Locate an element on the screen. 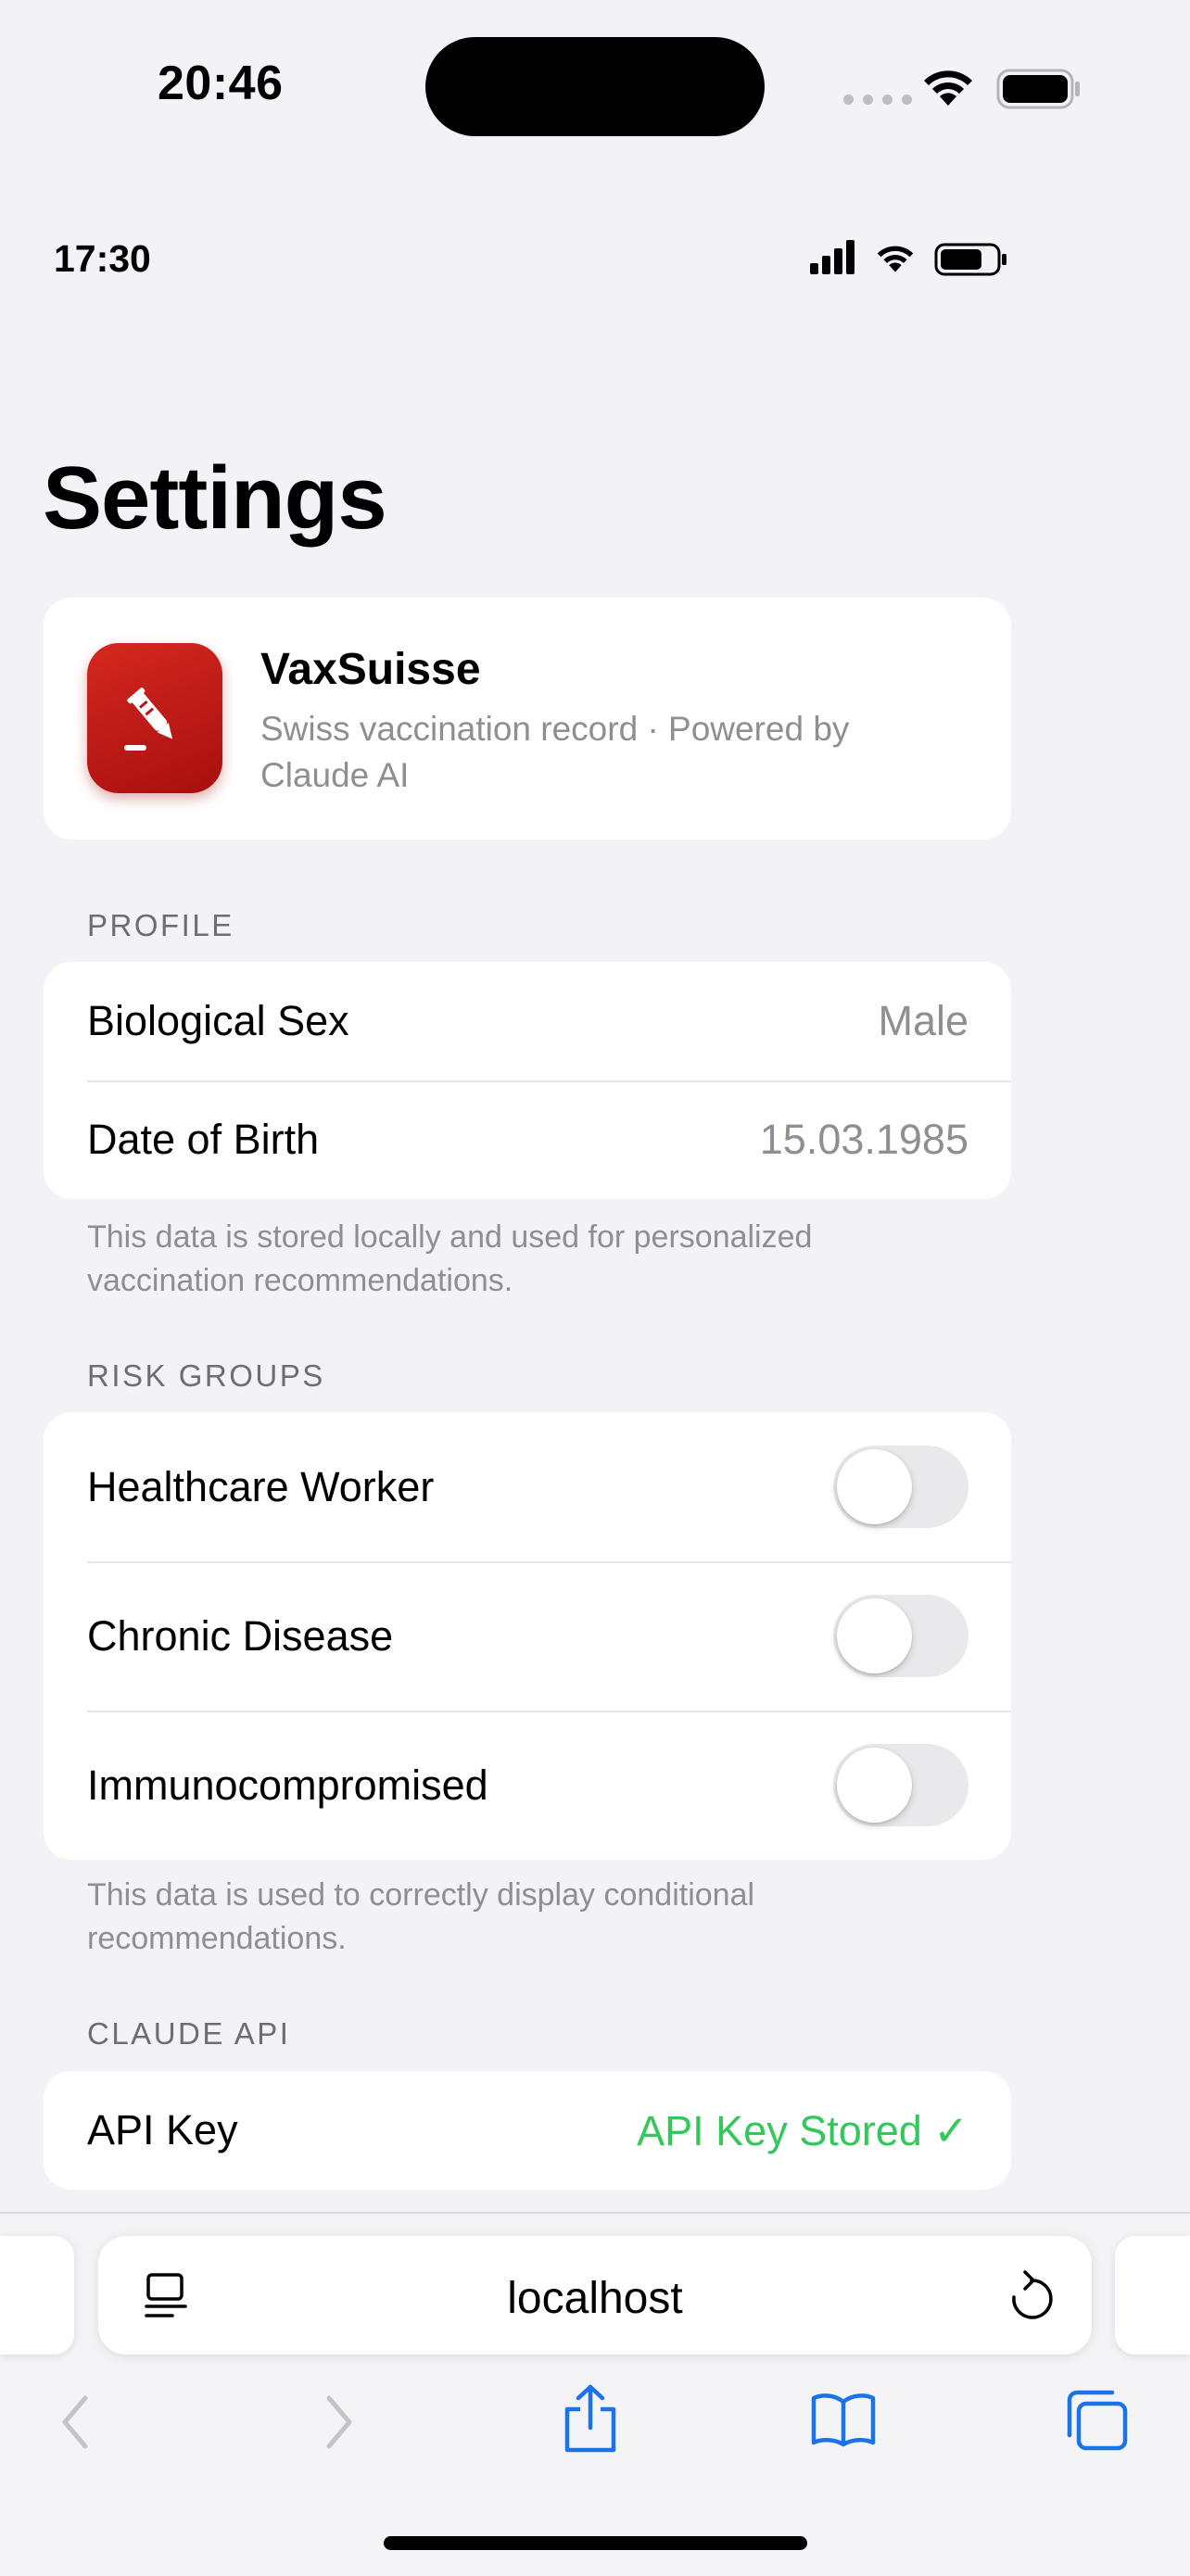 Image resolution: width=1190 pixels, height=2576 pixels. healthcare-worker-toggle is located at coordinates (900, 1487).